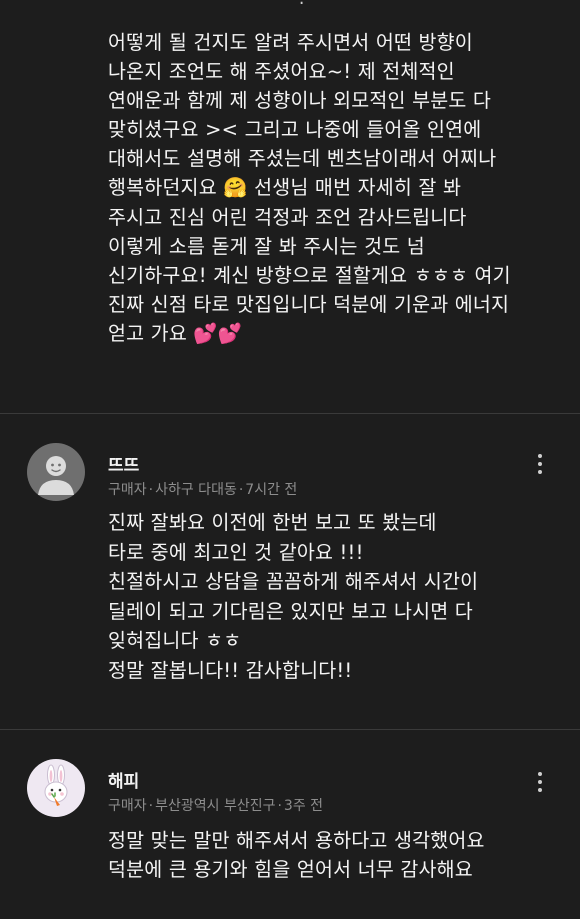  What do you see at coordinates (258, 7) in the screenshot?
I see `previous-line-fragment: !` at bounding box center [258, 7].